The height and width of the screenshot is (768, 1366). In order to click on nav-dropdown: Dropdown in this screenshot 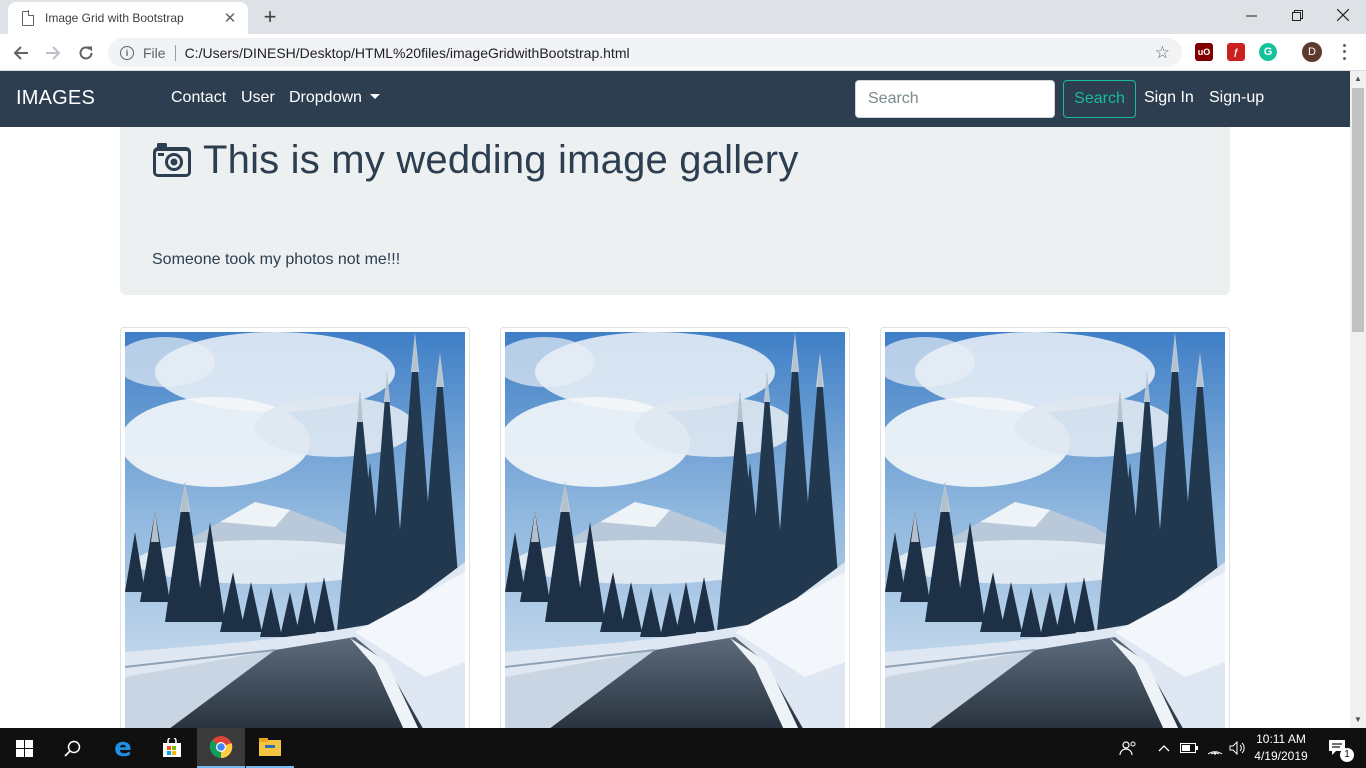, I will do `click(334, 98)`.